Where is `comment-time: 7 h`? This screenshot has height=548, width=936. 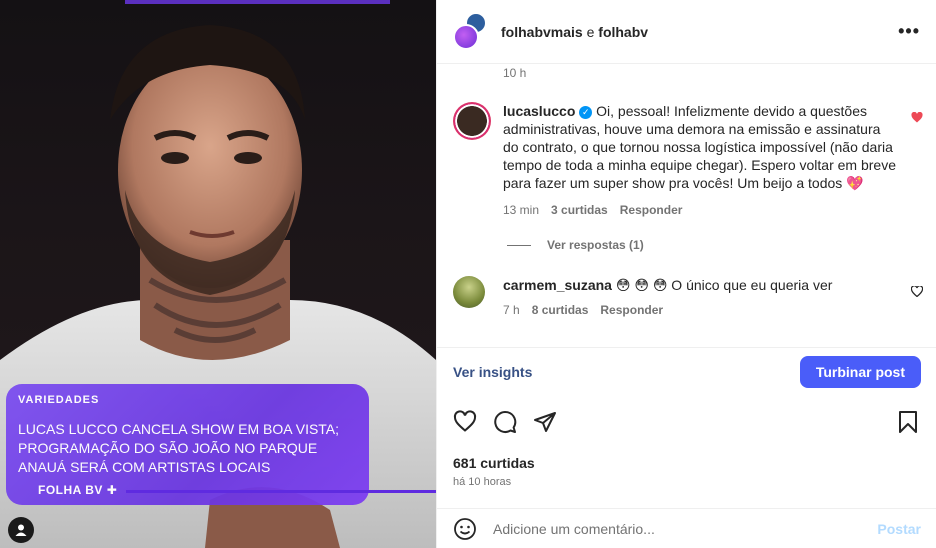 comment-time: 7 h is located at coordinates (511, 310).